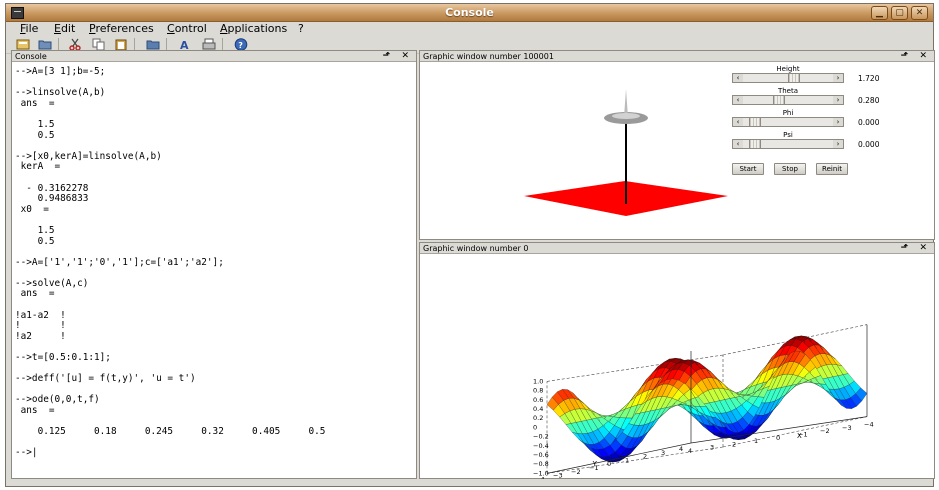 The height and width of the screenshot is (490, 939). What do you see at coordinates (538, 418) in the screenshot?
I see `z-tick-label: 0.2` at bounding box center [538, 418].